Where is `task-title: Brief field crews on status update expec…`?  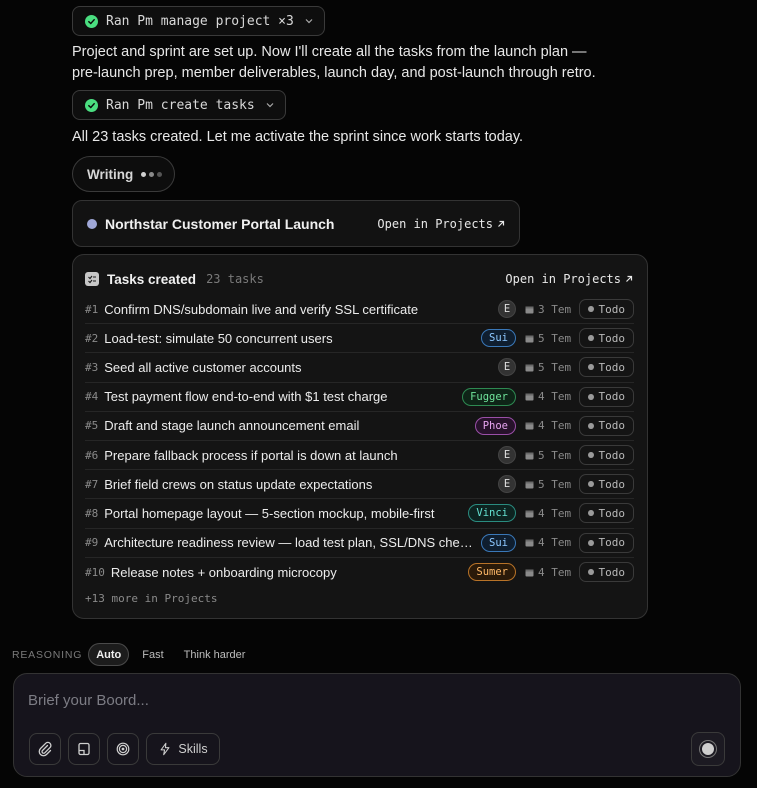
task-title: Brief field crews on status update expec… is located at coordinates (238, 484).